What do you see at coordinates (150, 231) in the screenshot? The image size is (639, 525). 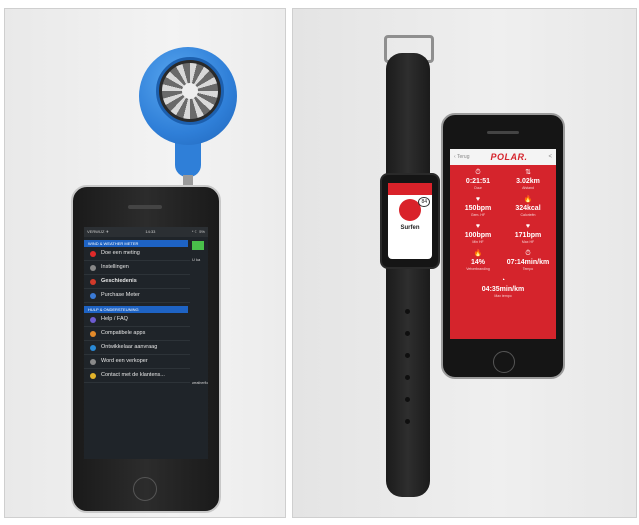 I see `clock-text: 14:33` at bounding box center [150, 231].